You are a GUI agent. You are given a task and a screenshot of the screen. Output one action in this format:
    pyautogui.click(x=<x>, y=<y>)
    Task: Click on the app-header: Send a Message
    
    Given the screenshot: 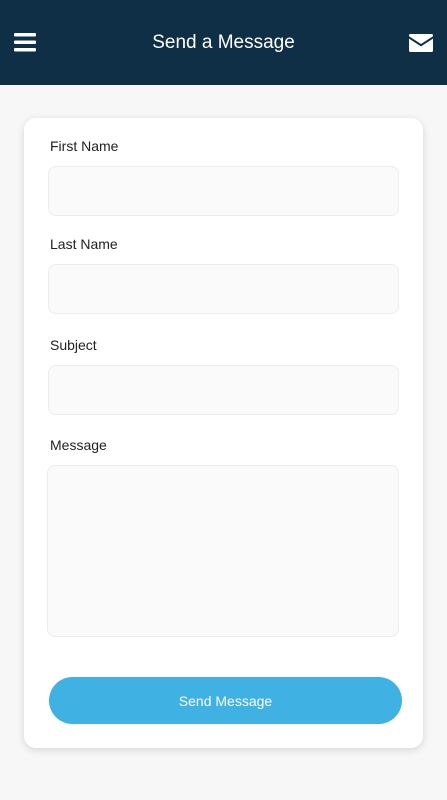 What is the action you would take?
    pyautogui.click(x=223, y=42)
    